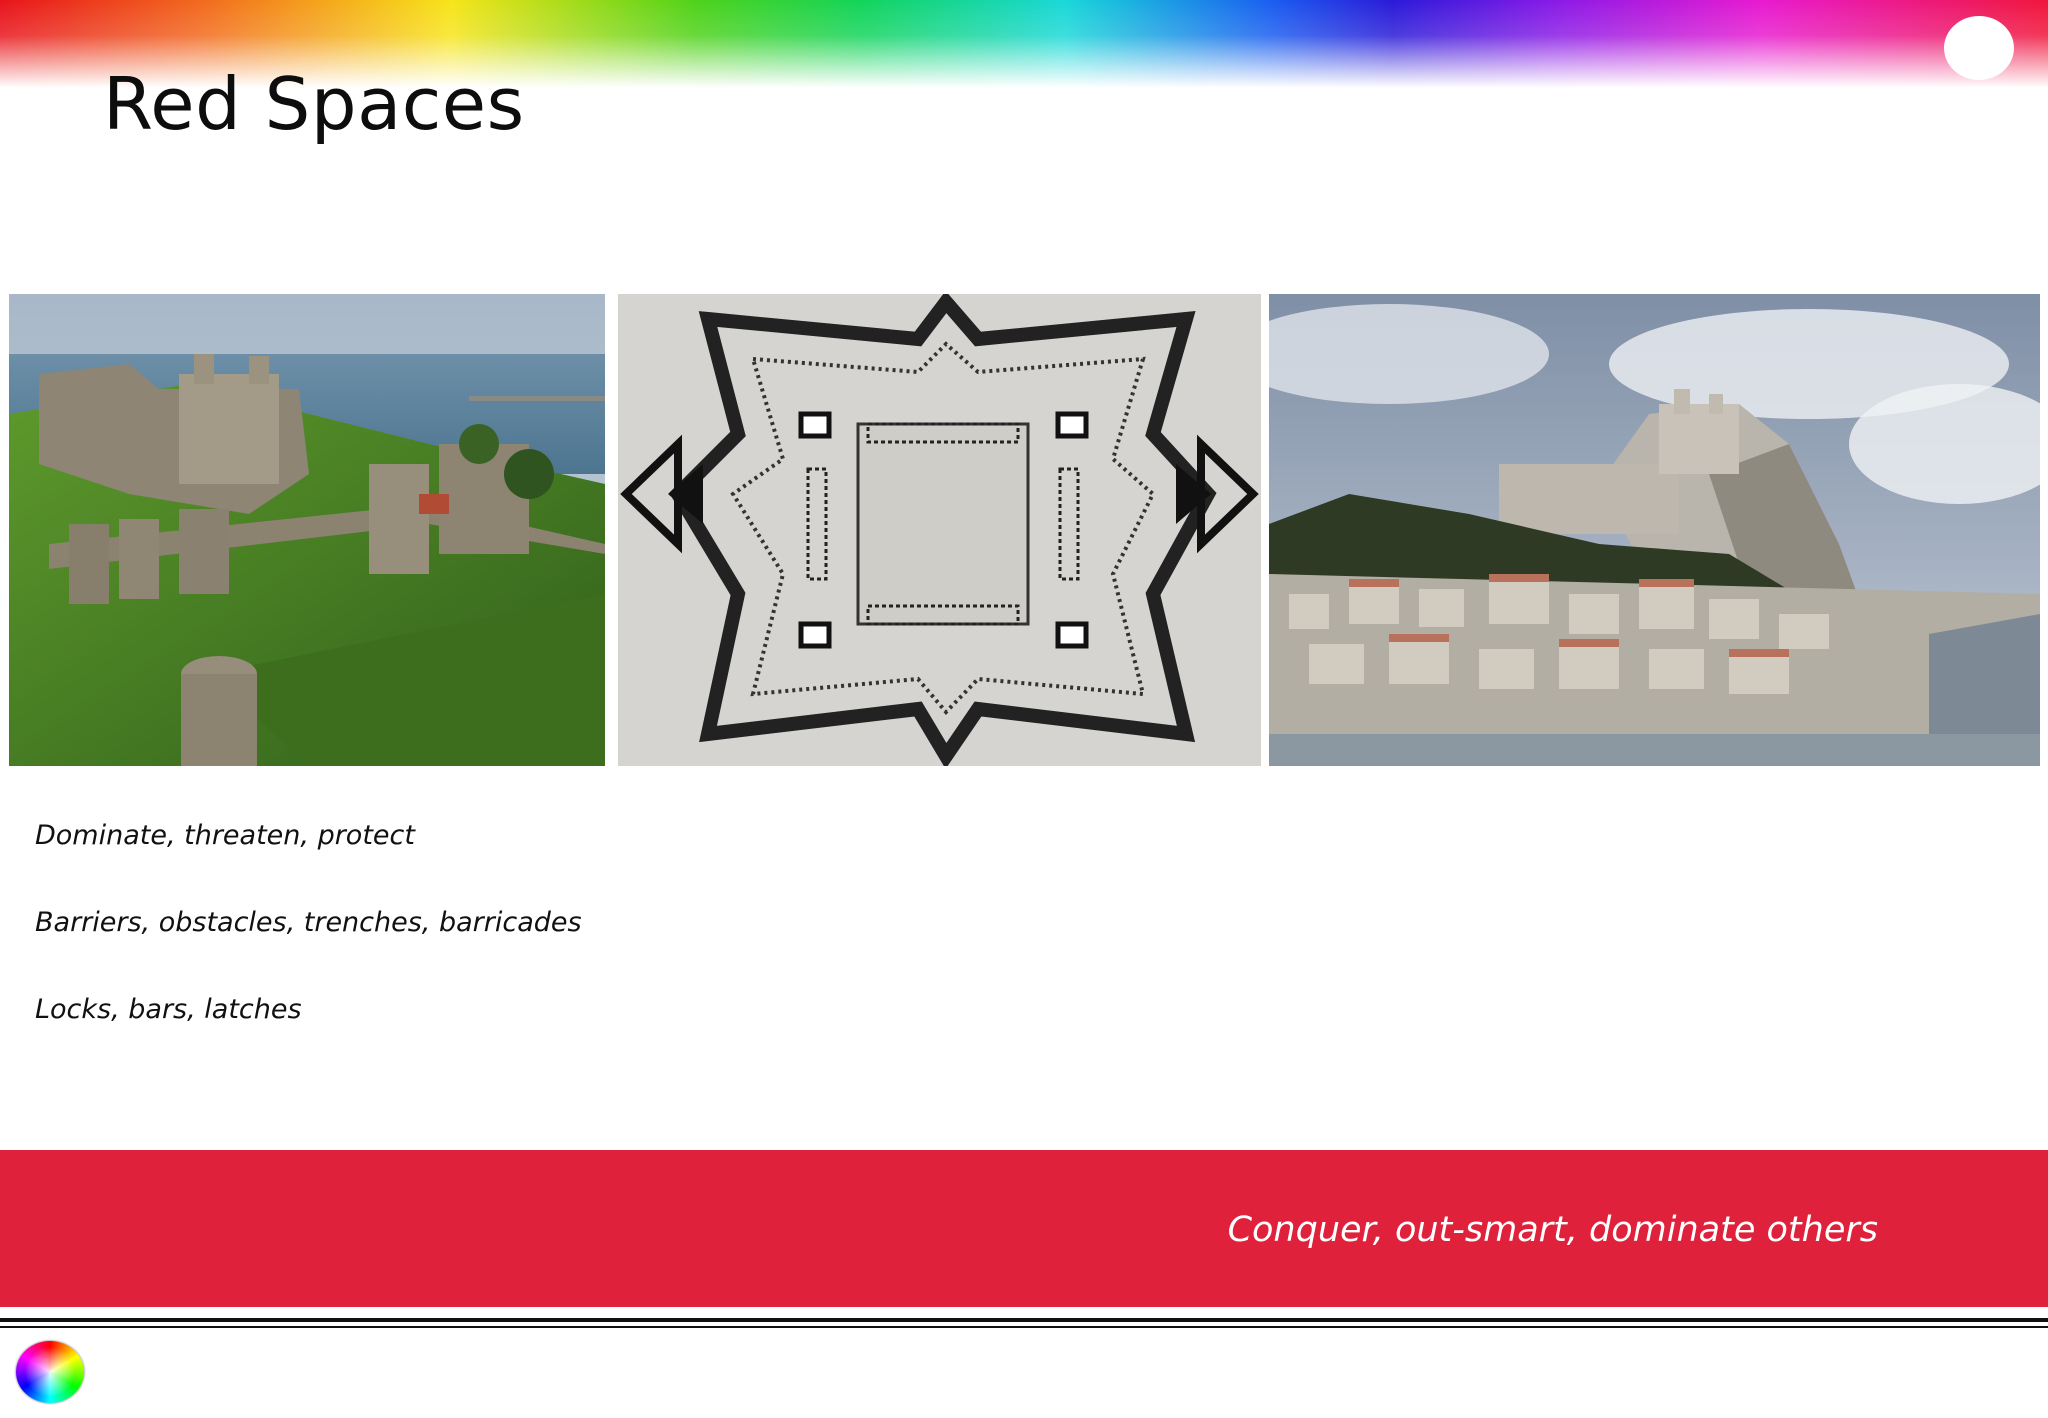 The height and width of the screenshot is (1418, 2048). Describe the element at coordinates (1024, 1228) in the screenshot. I see `red-banner: Conquer, out-smart, dominate others` at that location.